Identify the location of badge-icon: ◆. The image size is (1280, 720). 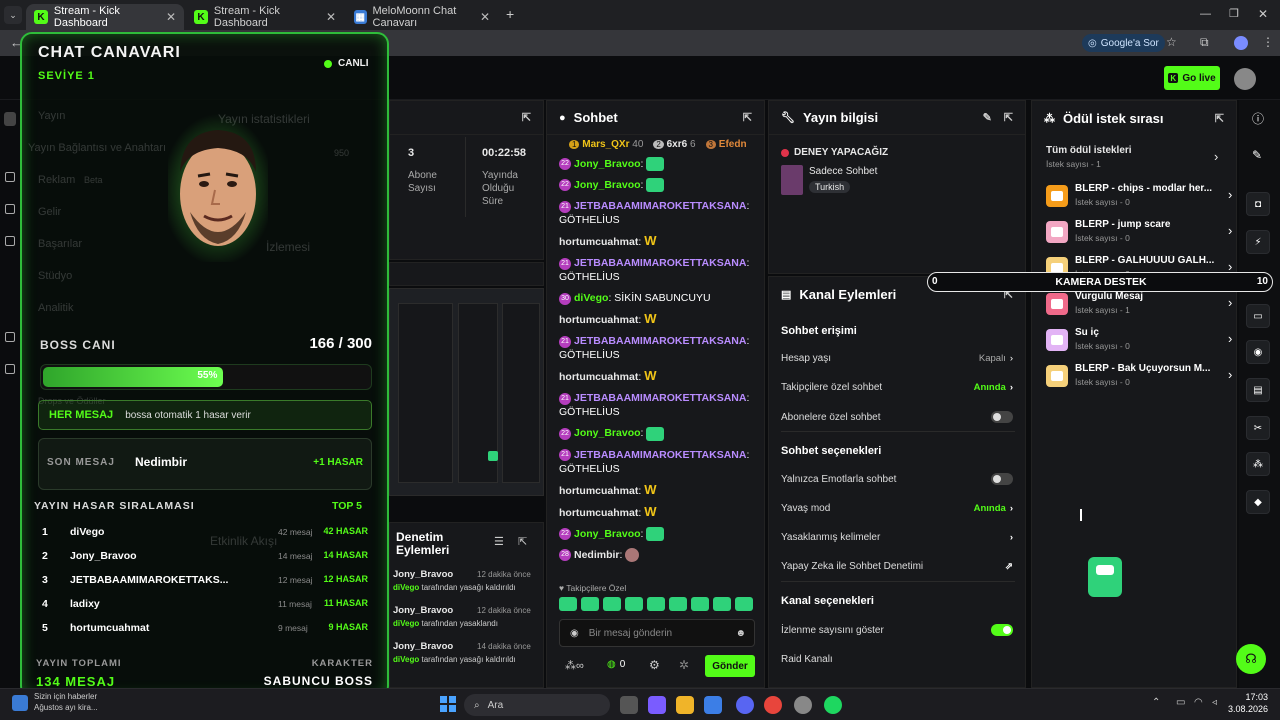
(1258, 502).